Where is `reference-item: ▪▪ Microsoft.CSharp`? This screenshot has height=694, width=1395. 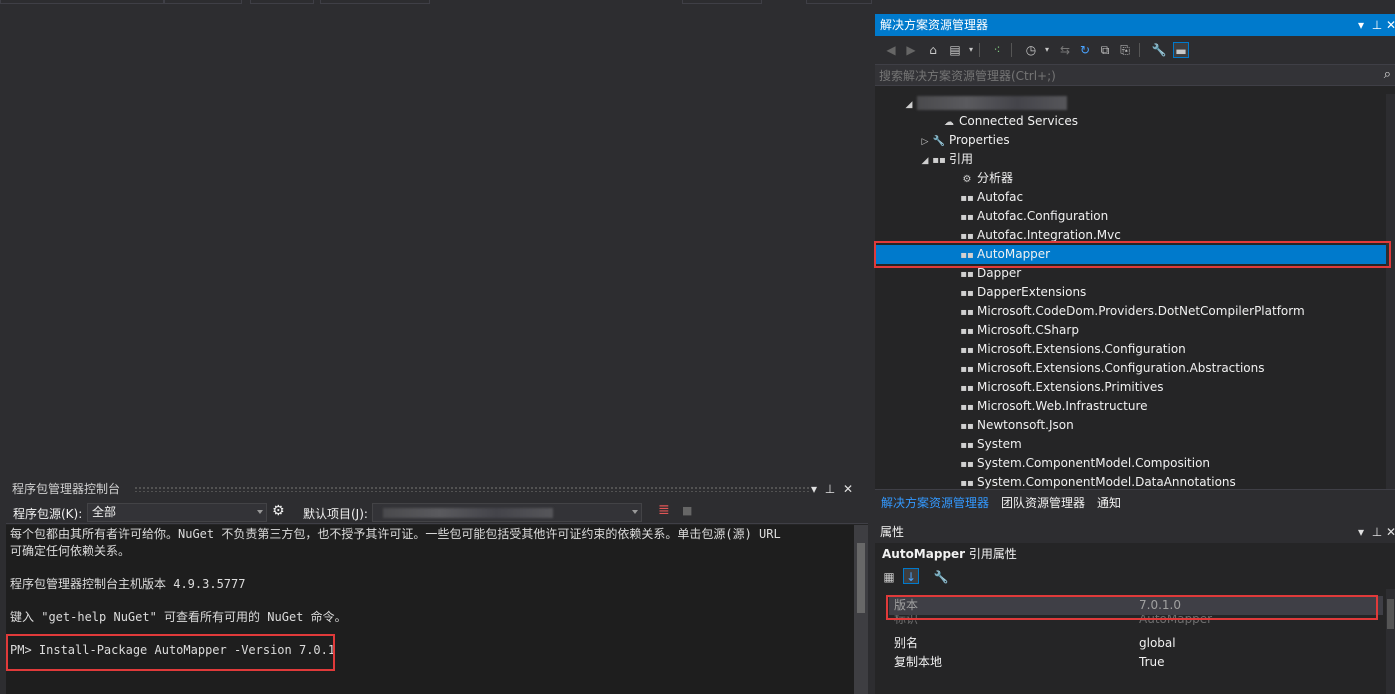 reference-item: ▪▪ Microsoft.CSharp is located at coordinates (1013, 330).